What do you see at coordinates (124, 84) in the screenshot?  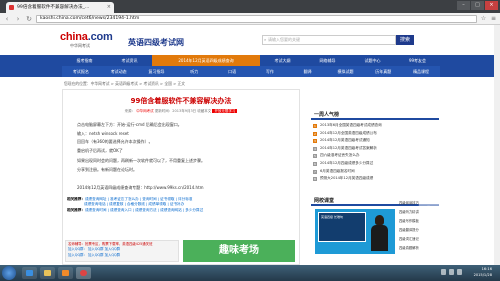 I see `breadcrumb: 您现在的位置：中华网考试 > 英语四级考试 > 考试资讯 > 全国 > 正文` at bounding box center [124, 84].